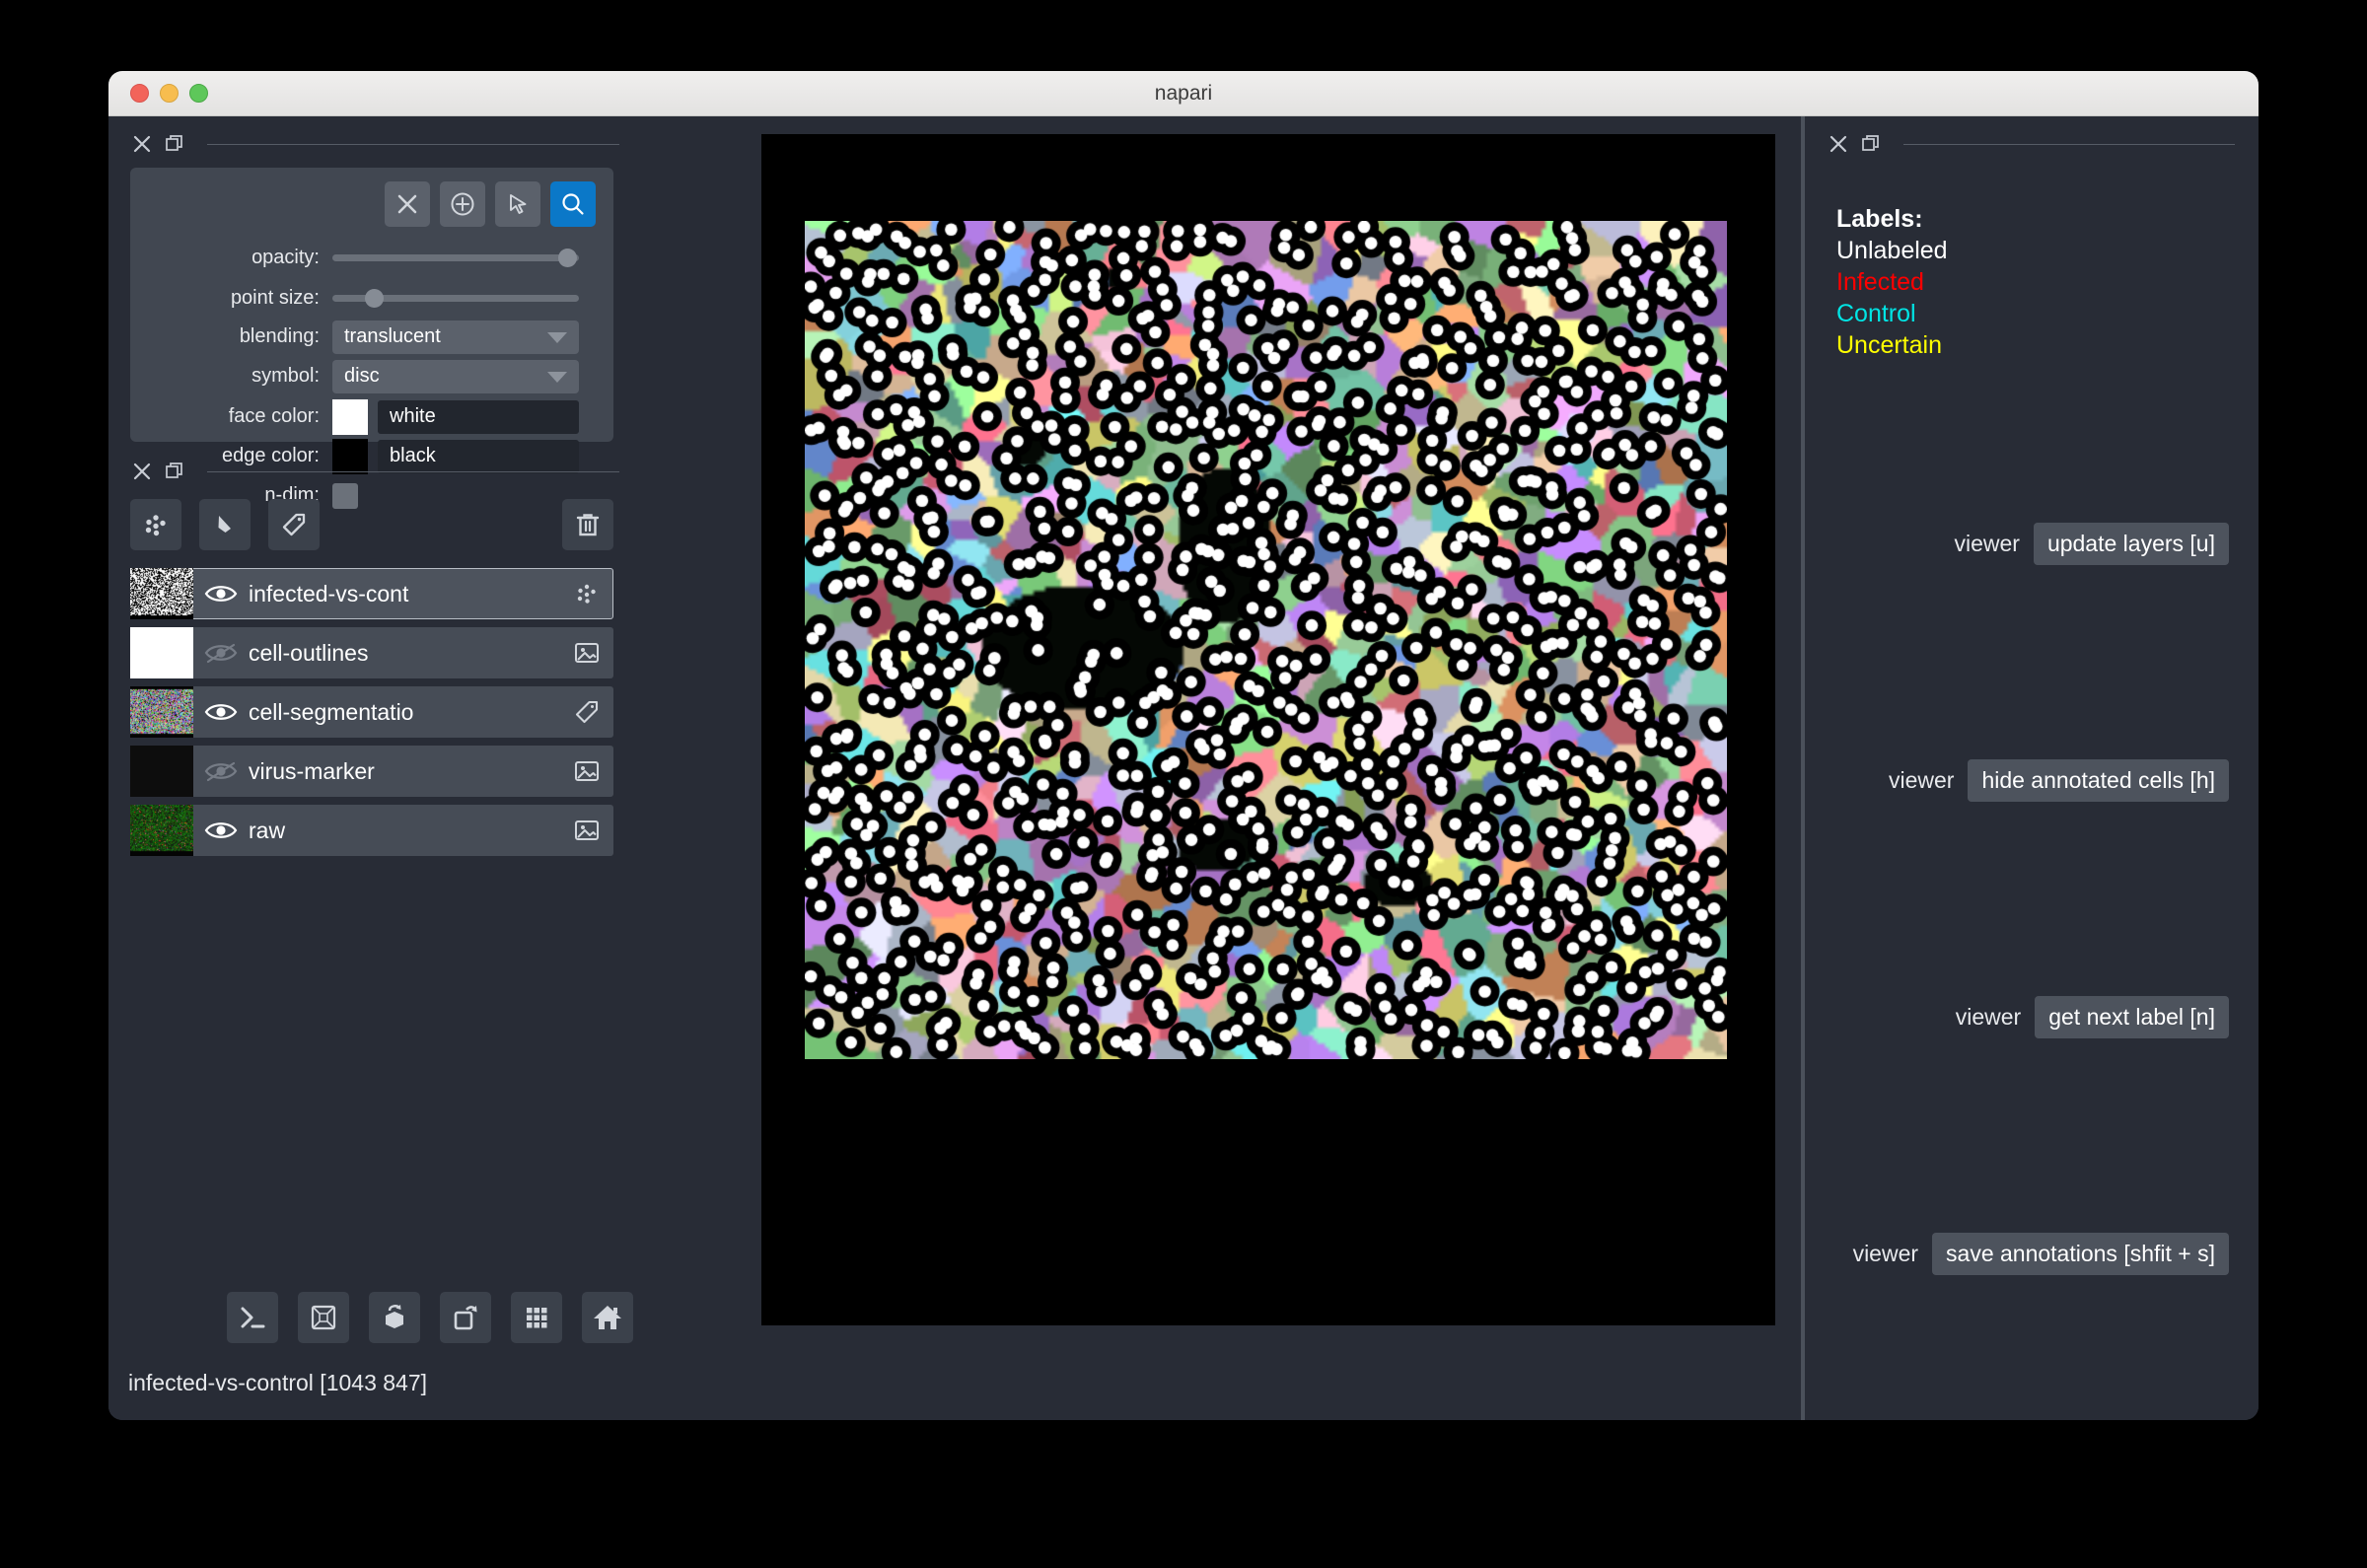  What do you see at coordinates (588, 524) in the screenshot?
I see `delete-layer-button` at bounding box center [588, 524].